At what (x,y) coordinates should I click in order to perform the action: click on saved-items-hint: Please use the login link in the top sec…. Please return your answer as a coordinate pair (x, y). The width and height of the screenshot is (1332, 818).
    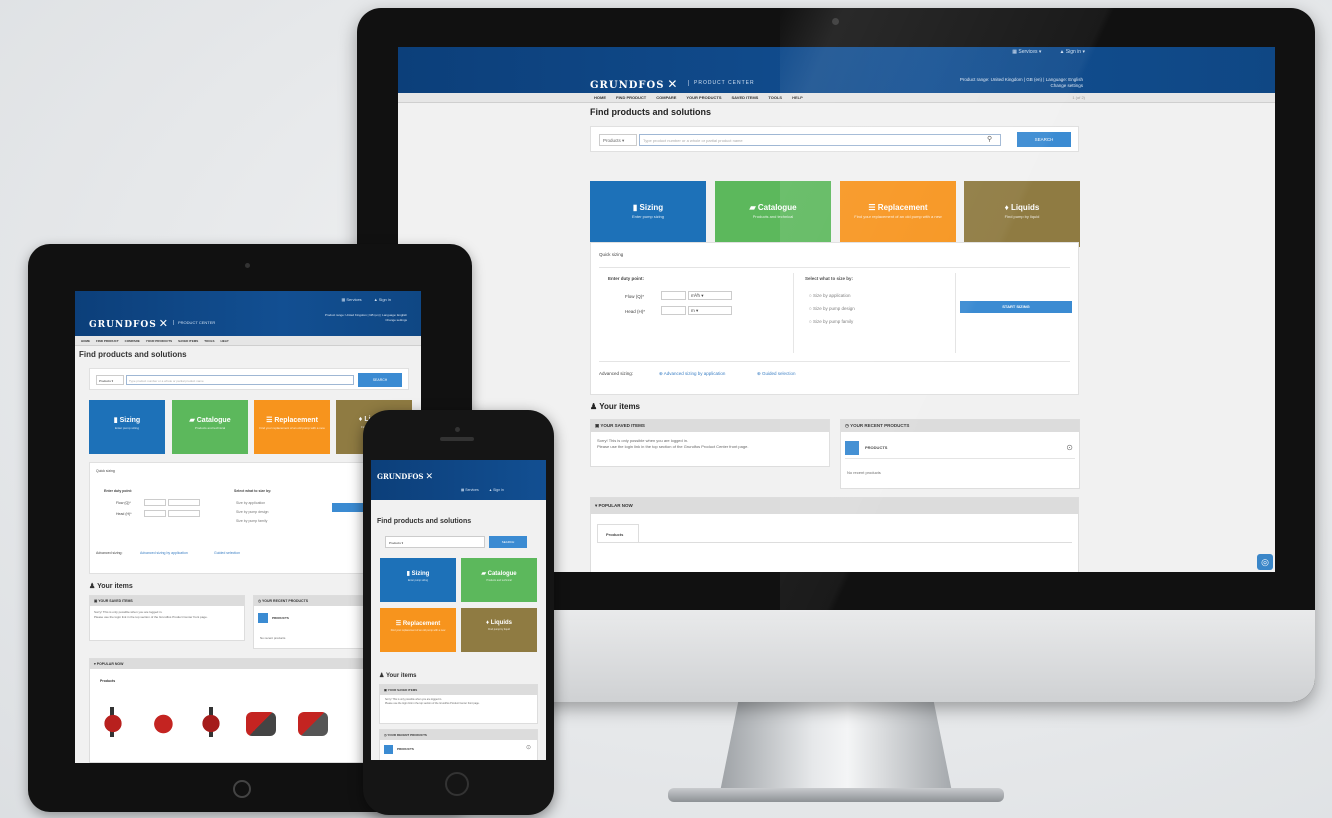
    Looking at the image, I should click on (673, 446).